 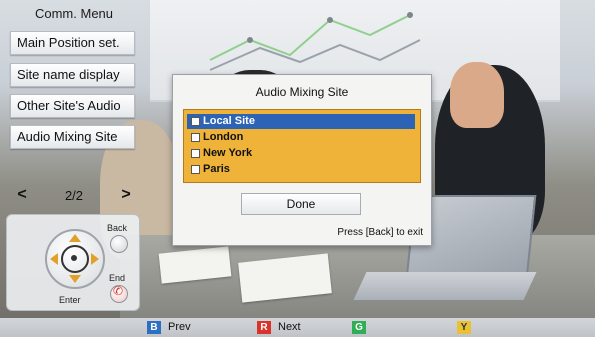 What do you see at coordinates (477, 95) in the screenshot?
I see `person-right-face` at bounding box center [477, 95].